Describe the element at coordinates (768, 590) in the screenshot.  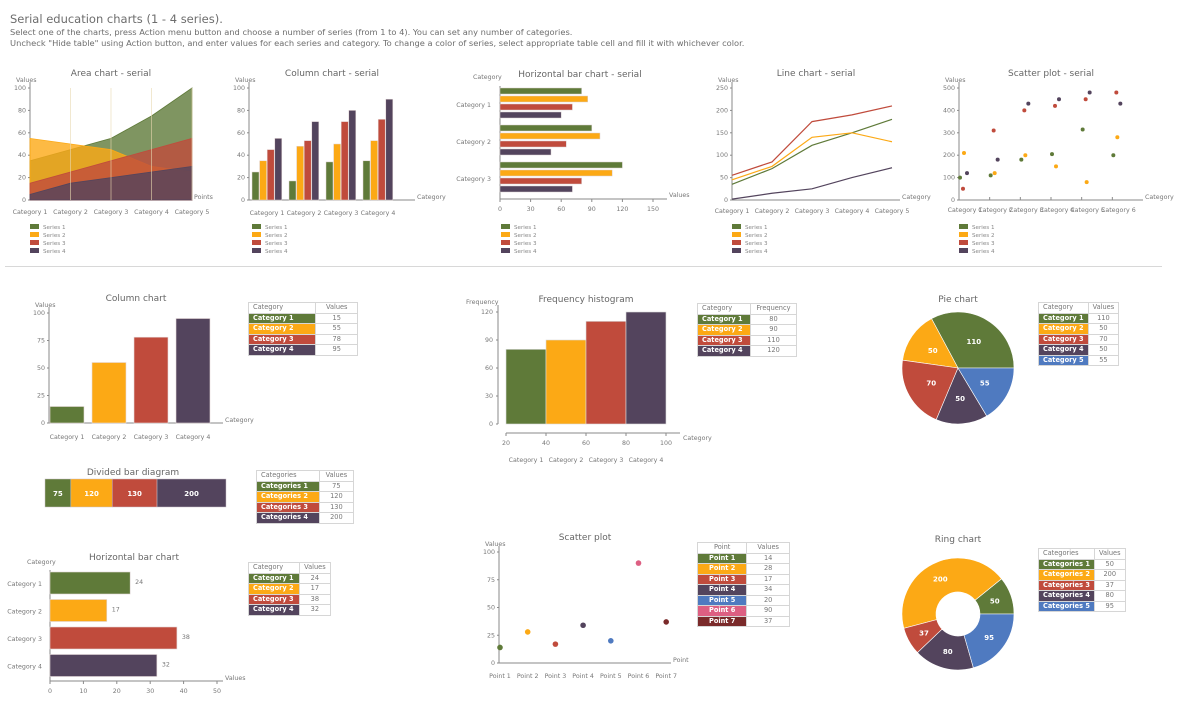
I see `value-cell: 34` at that location.